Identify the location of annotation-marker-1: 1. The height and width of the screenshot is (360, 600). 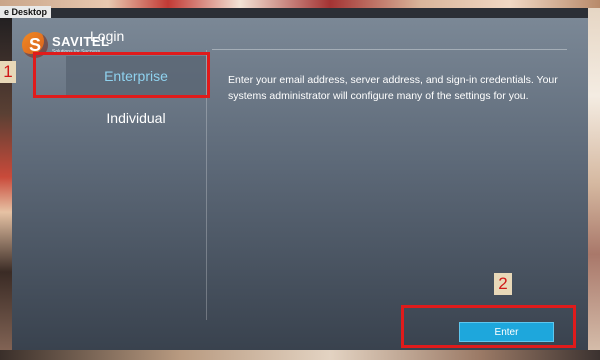
(8, 72).